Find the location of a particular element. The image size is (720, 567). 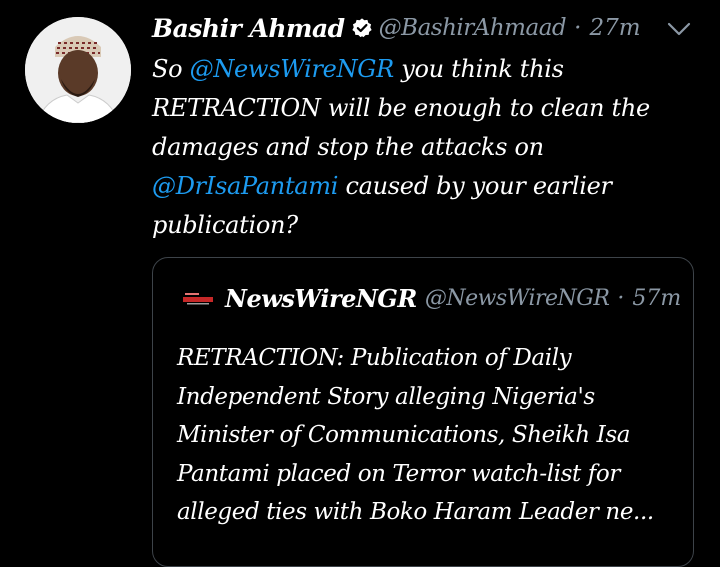

newswire-logo-icon is located at coordinates (198, 298).